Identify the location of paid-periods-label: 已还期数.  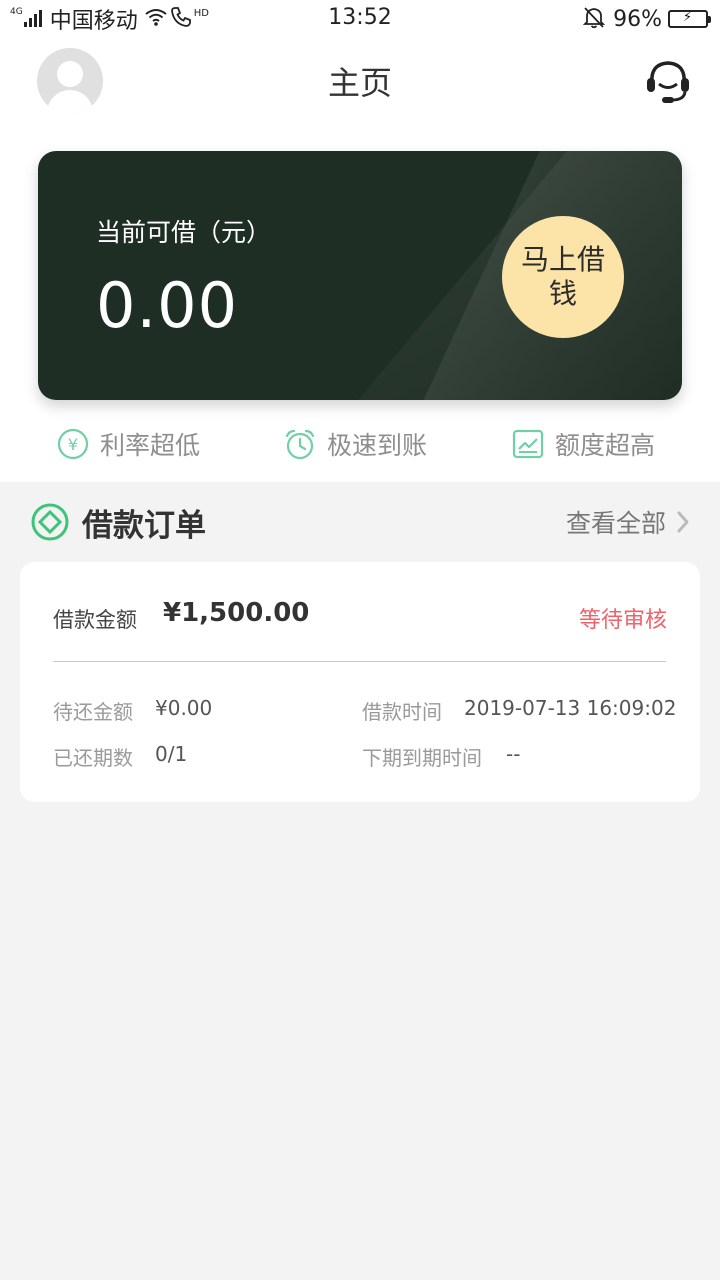
(93, 758).